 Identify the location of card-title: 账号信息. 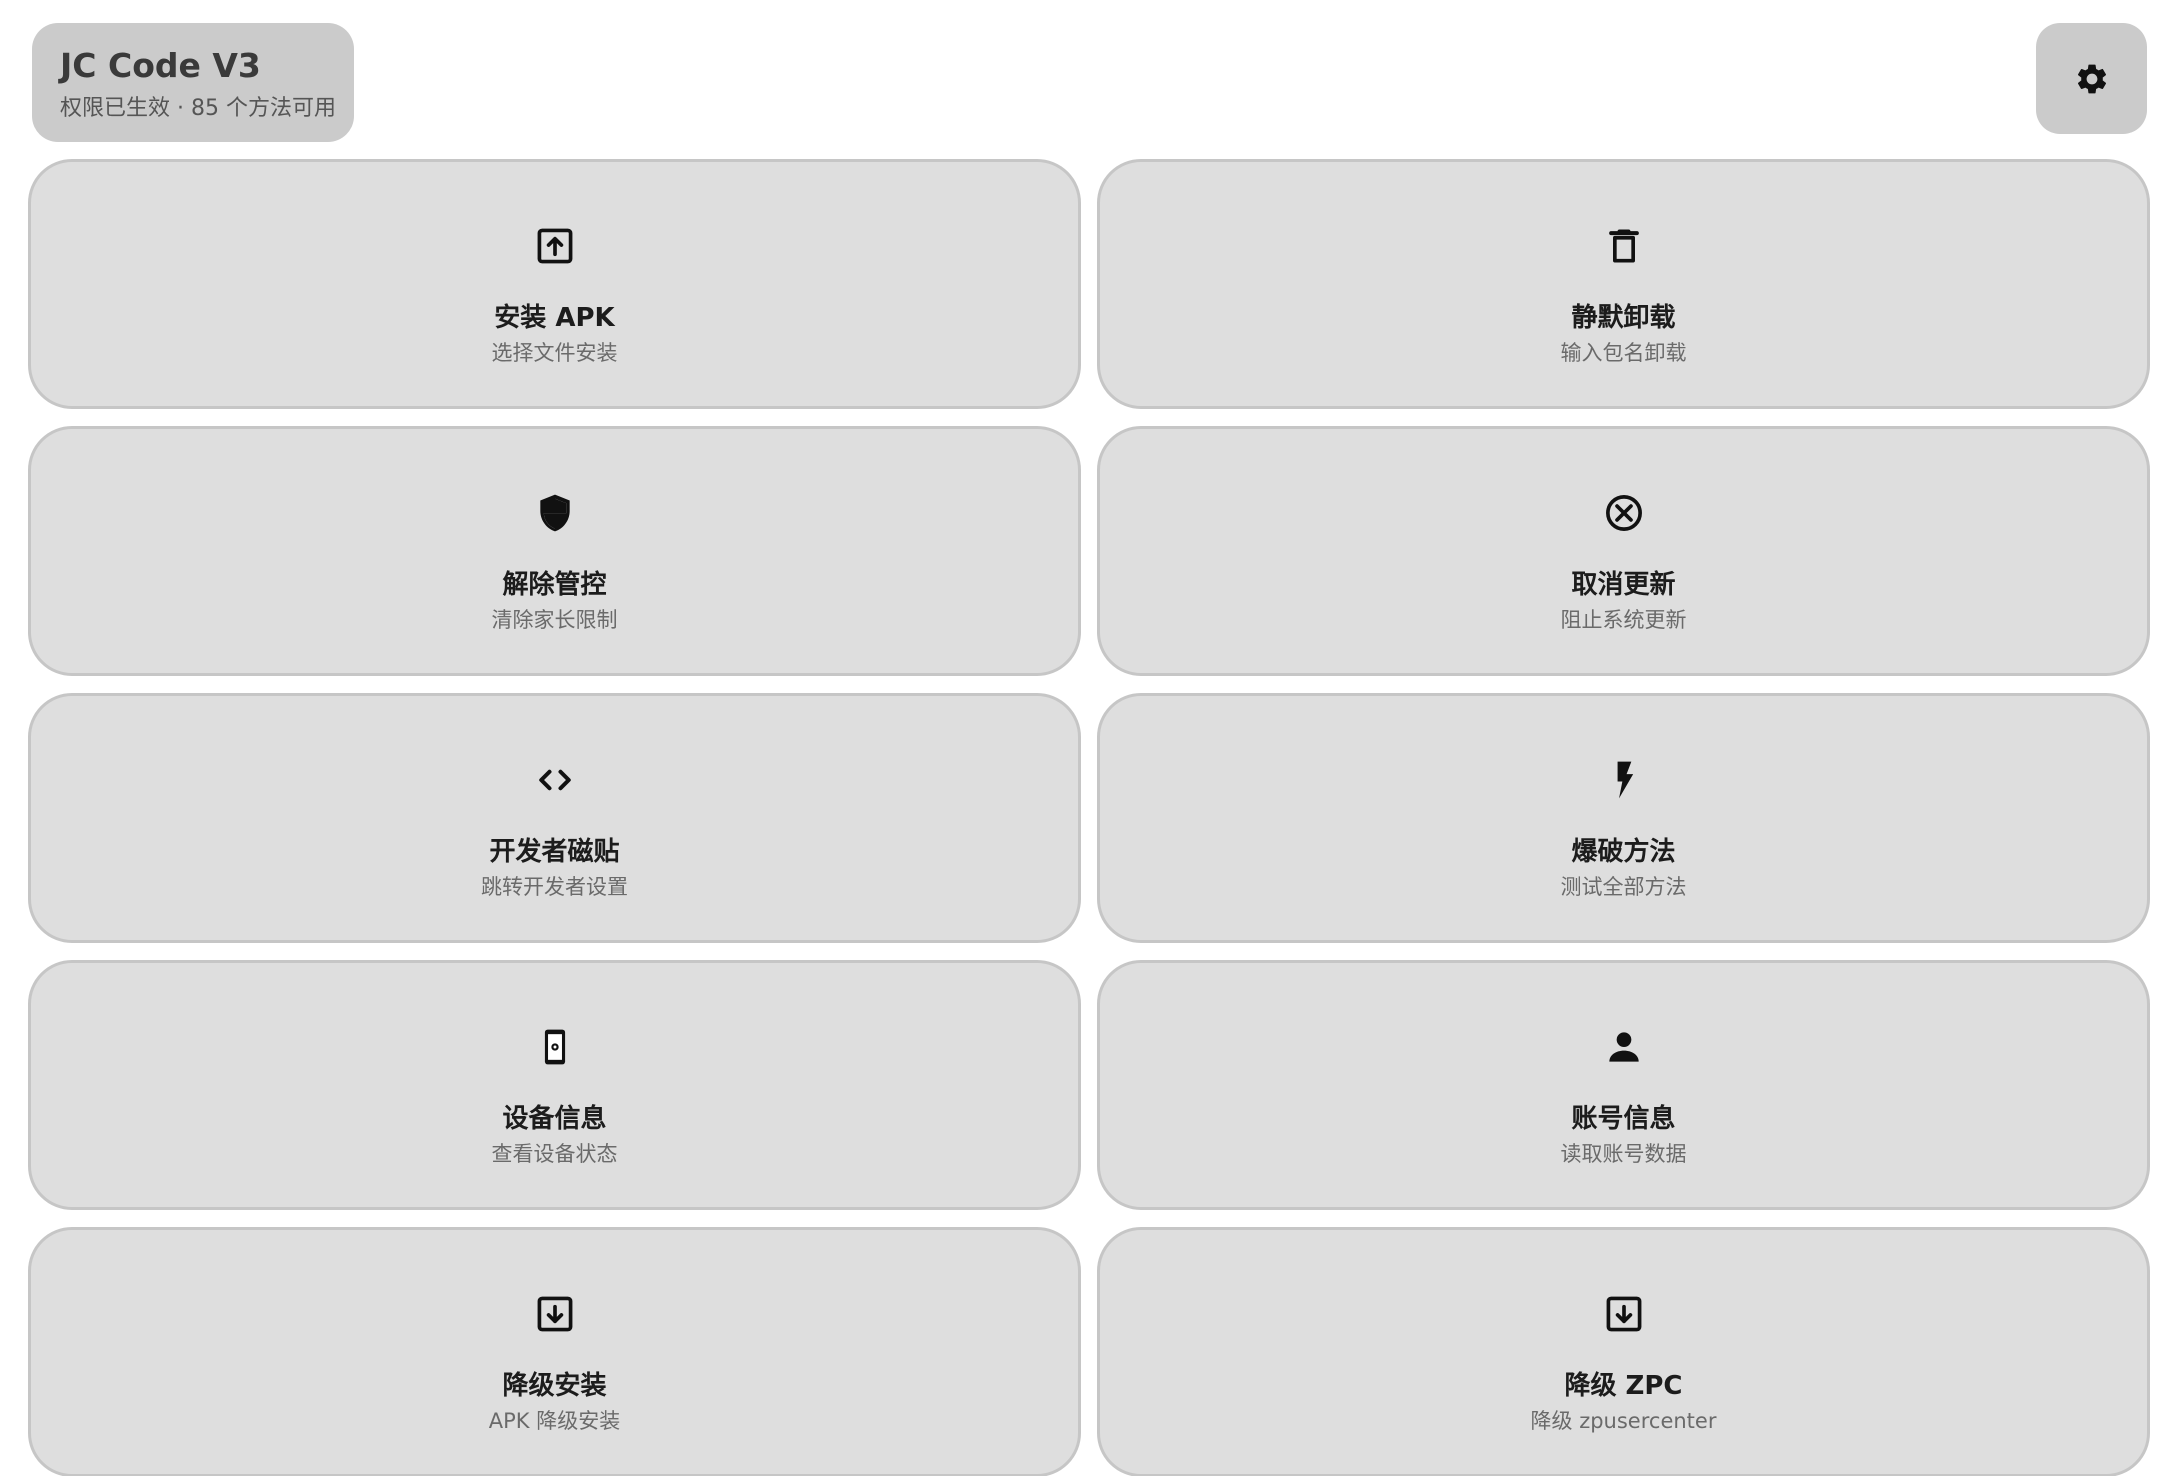
(1623, 1119).